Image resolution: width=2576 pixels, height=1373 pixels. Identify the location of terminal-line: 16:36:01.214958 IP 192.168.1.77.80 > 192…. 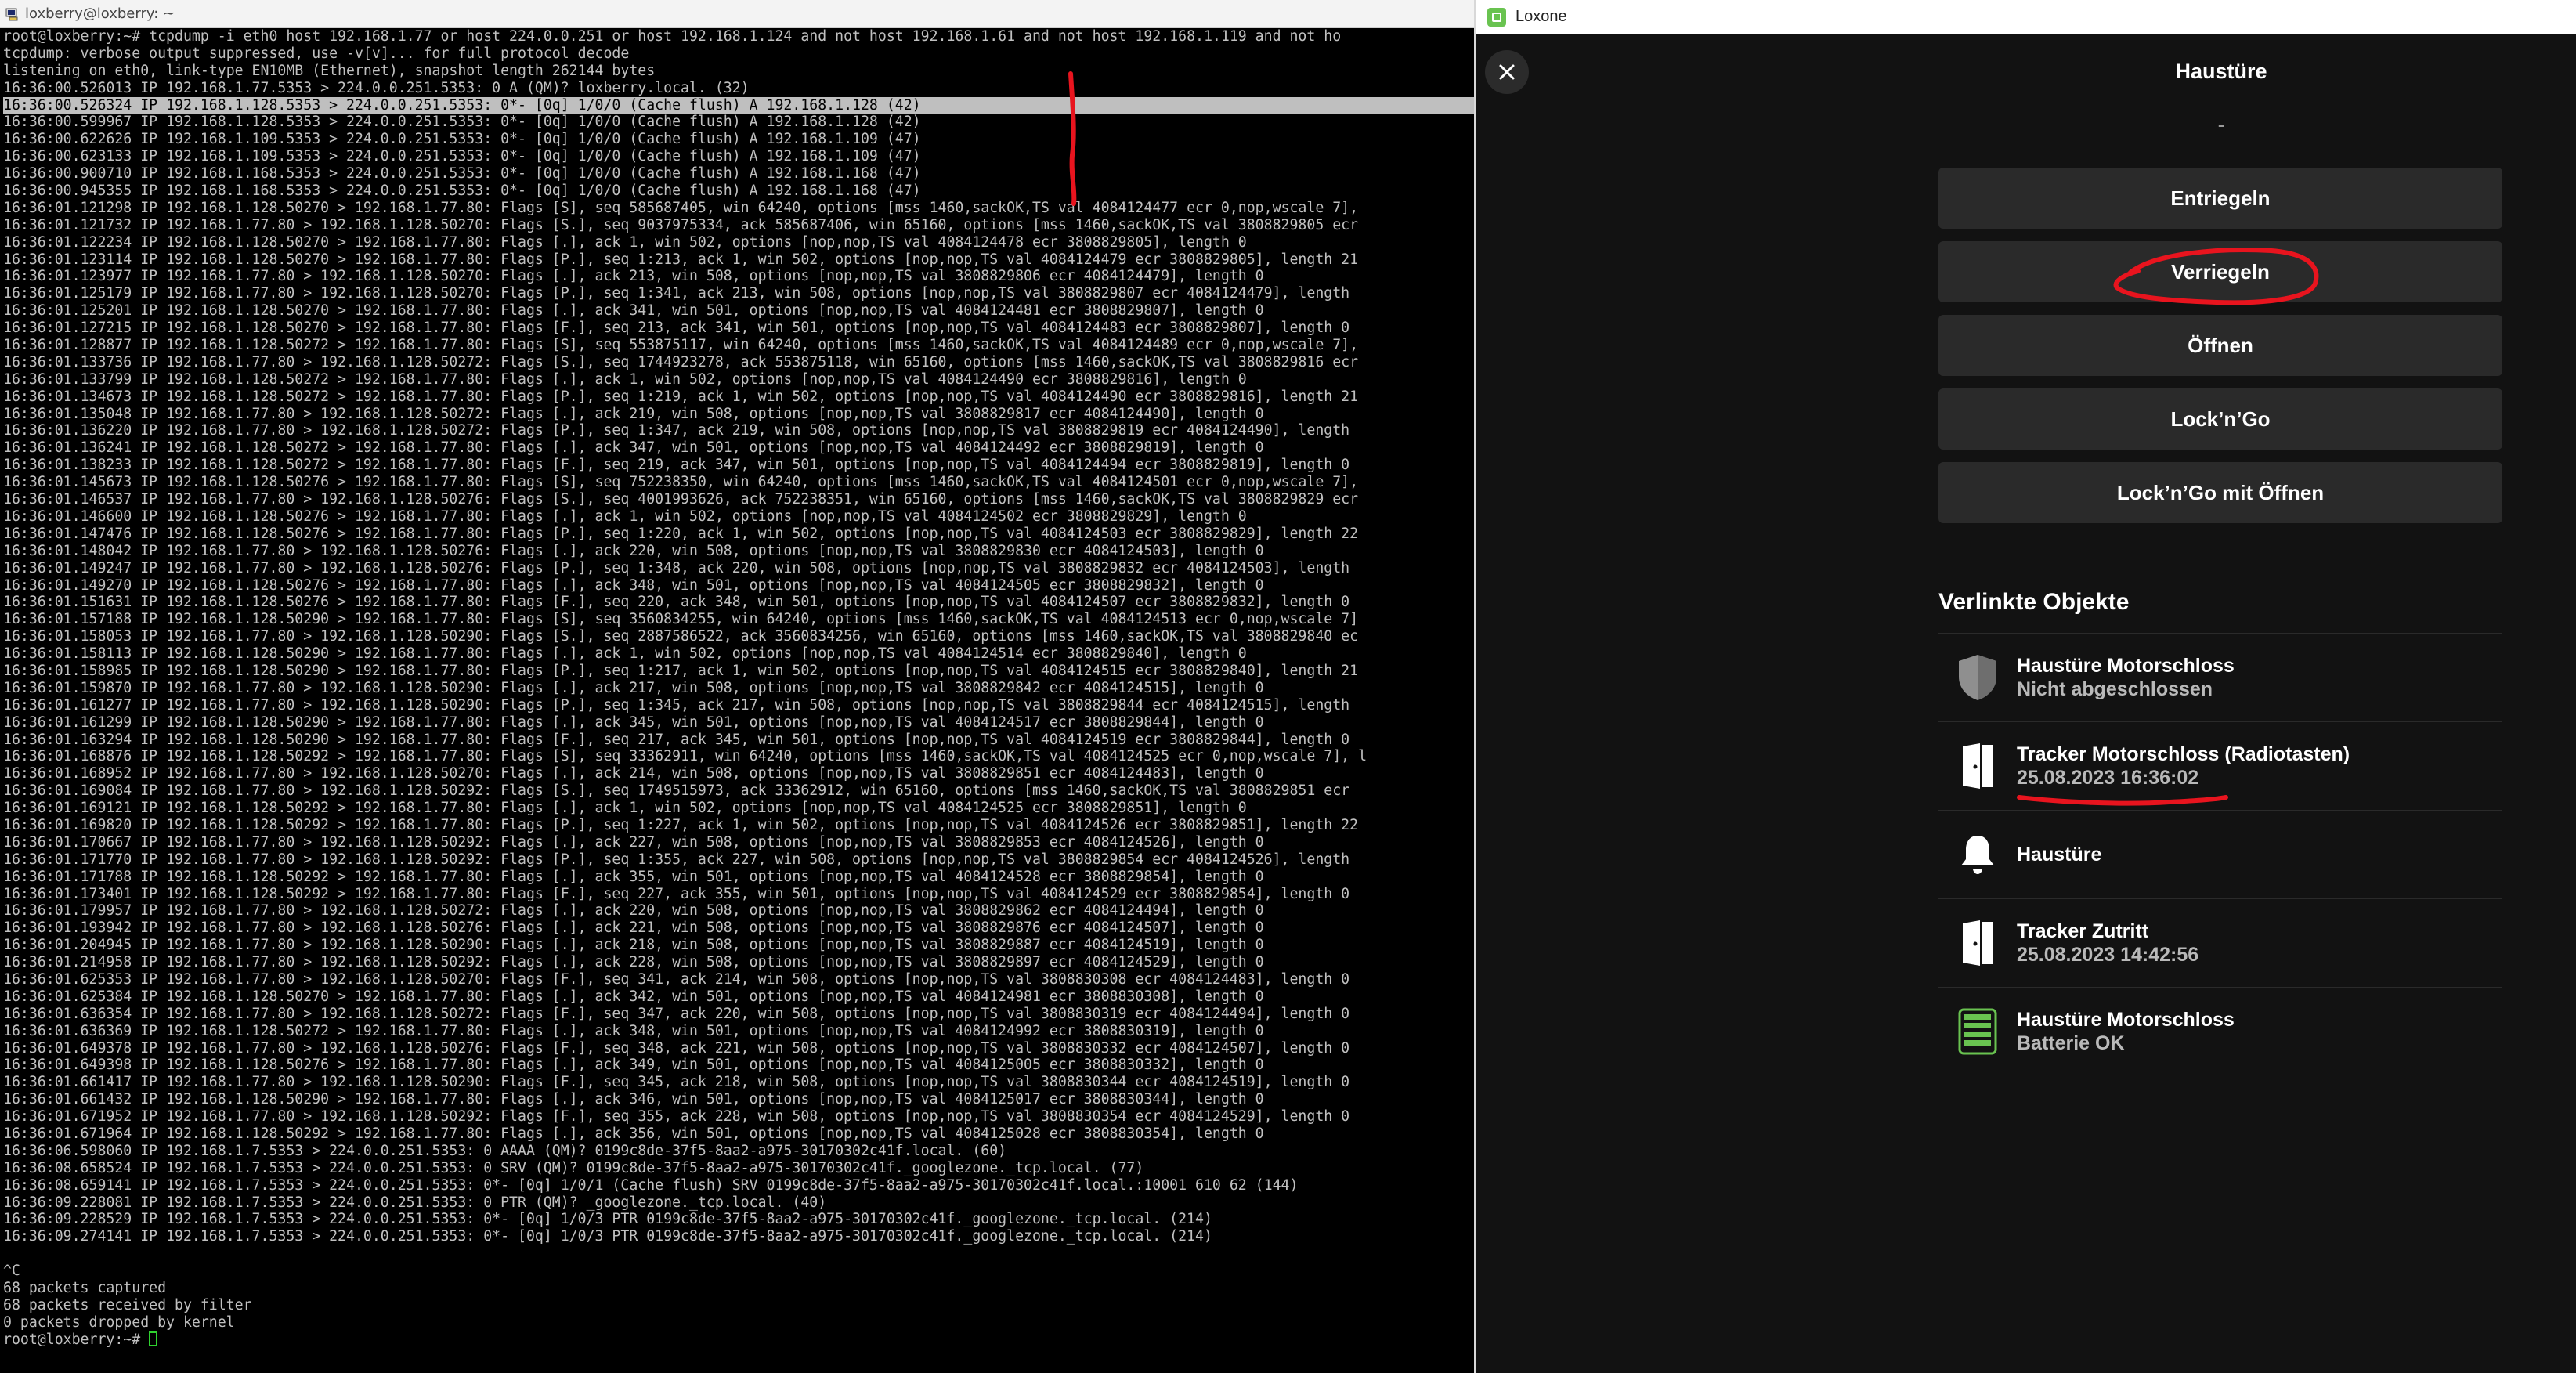
(633, 962).